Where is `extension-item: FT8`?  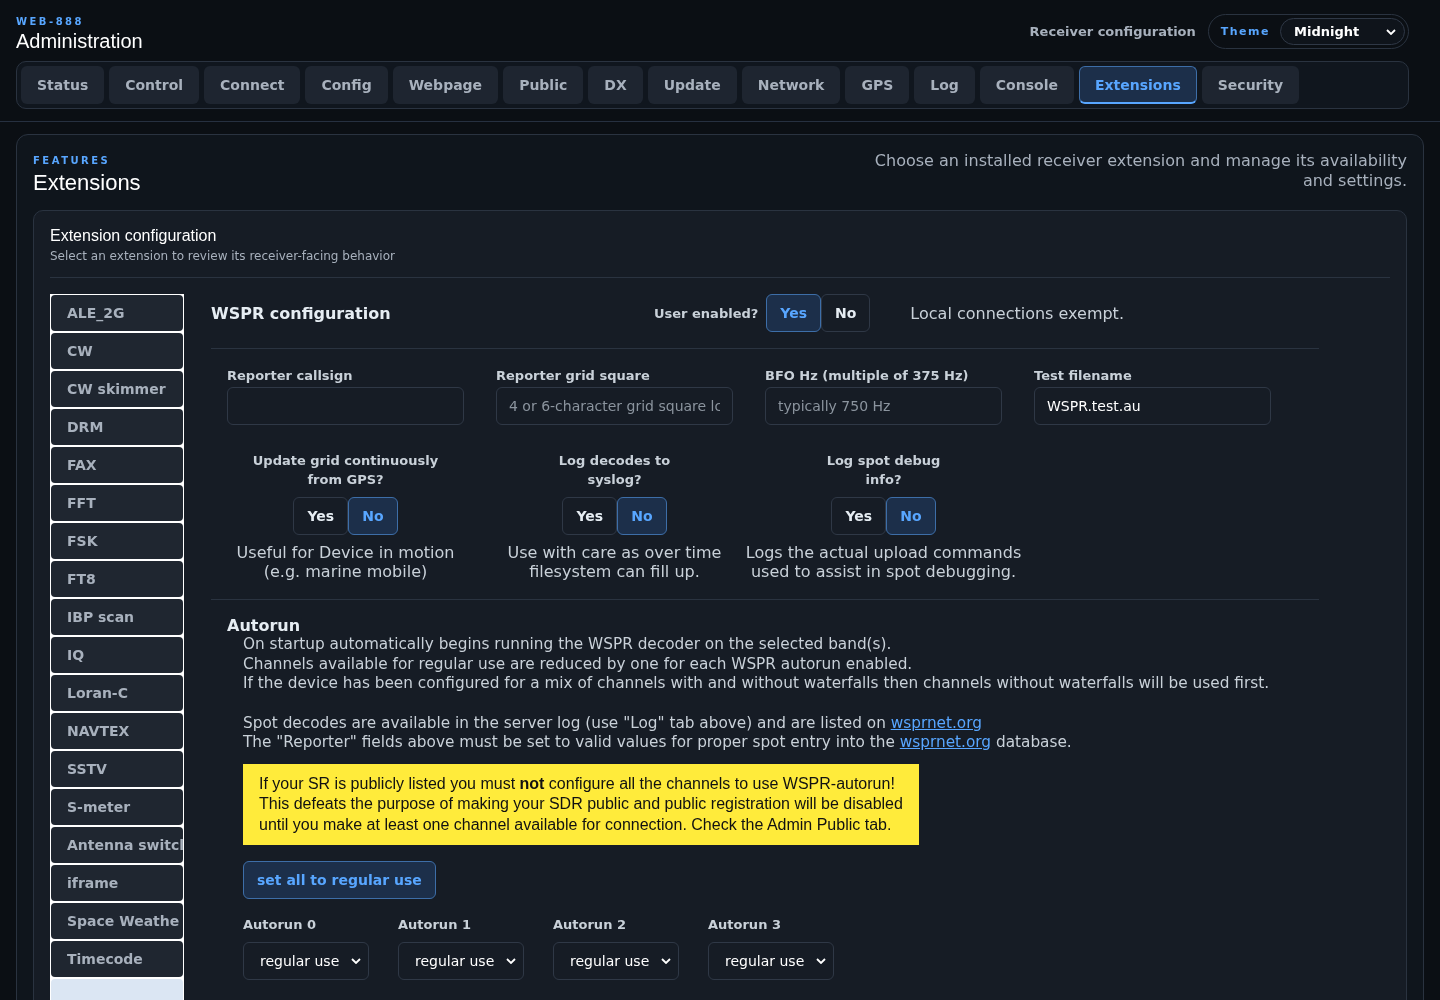 extension-item: FT8 is located at coordinates (117, 579).